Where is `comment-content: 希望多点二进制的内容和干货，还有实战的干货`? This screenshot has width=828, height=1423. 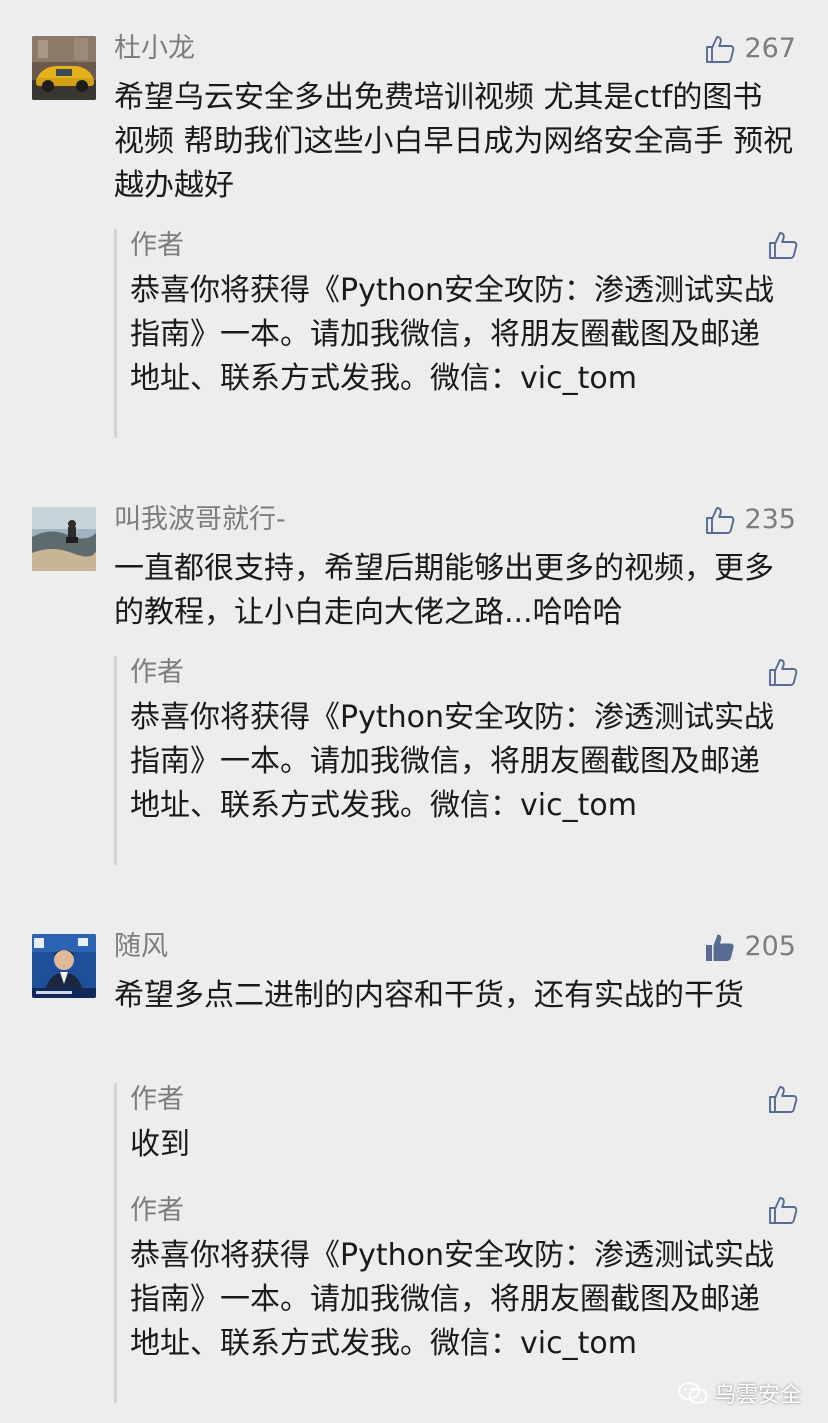
comment-content: 希望多点二进制的内容和干货，还有实战的干货 is located at coordinates (429, 995).